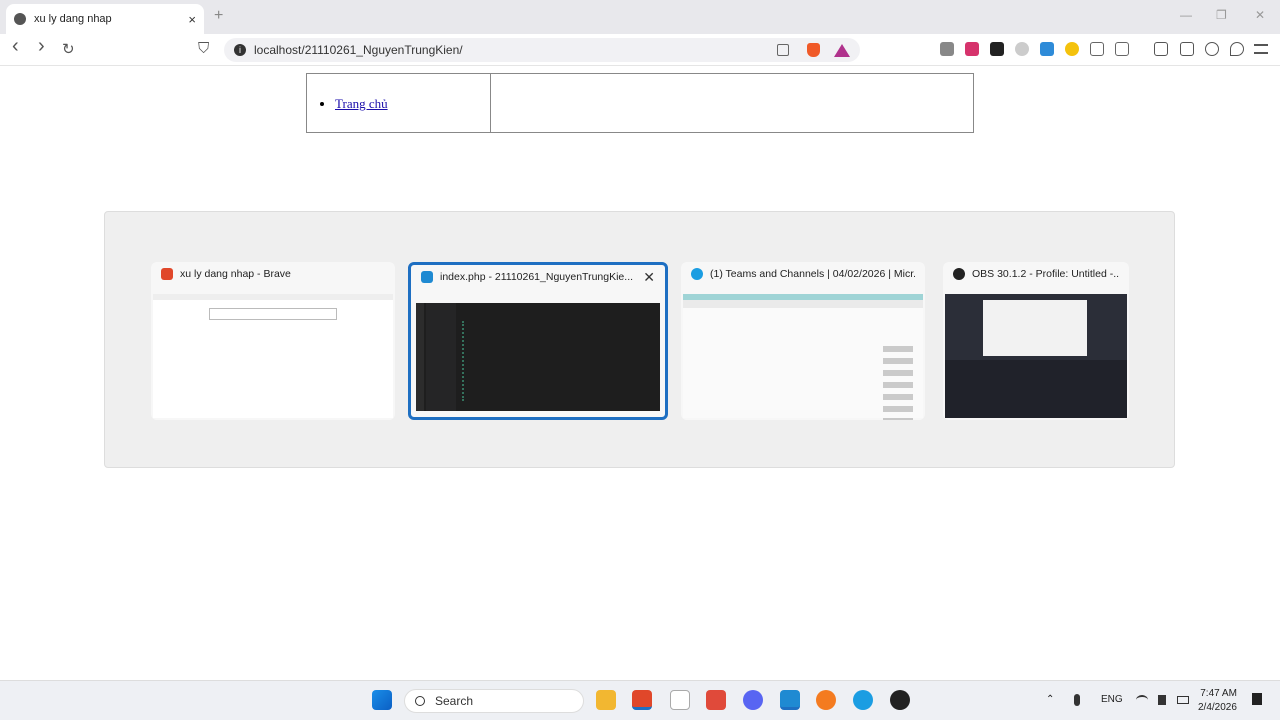  What do you see at coordinates (898, 380) in the screenshot?
I see `preview-avatars` at bounding box center [898, 380].